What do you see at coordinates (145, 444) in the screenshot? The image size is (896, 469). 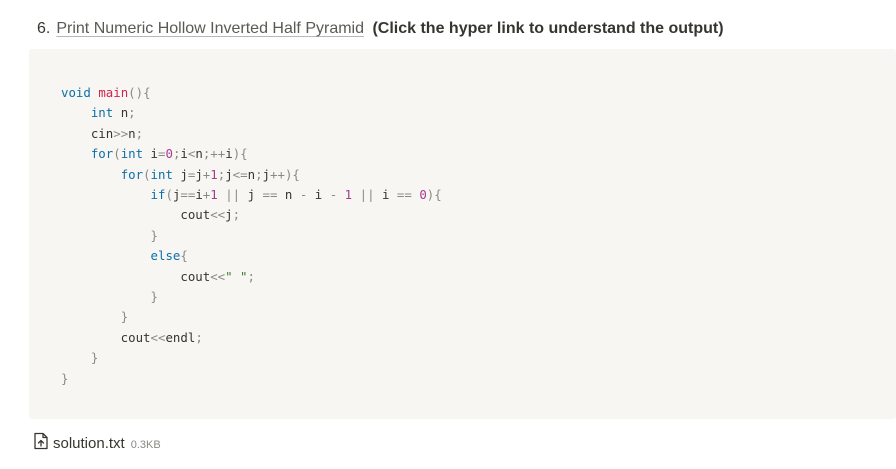 I see `attachment-size: 0.3KB` at bounding box center [145, 444].